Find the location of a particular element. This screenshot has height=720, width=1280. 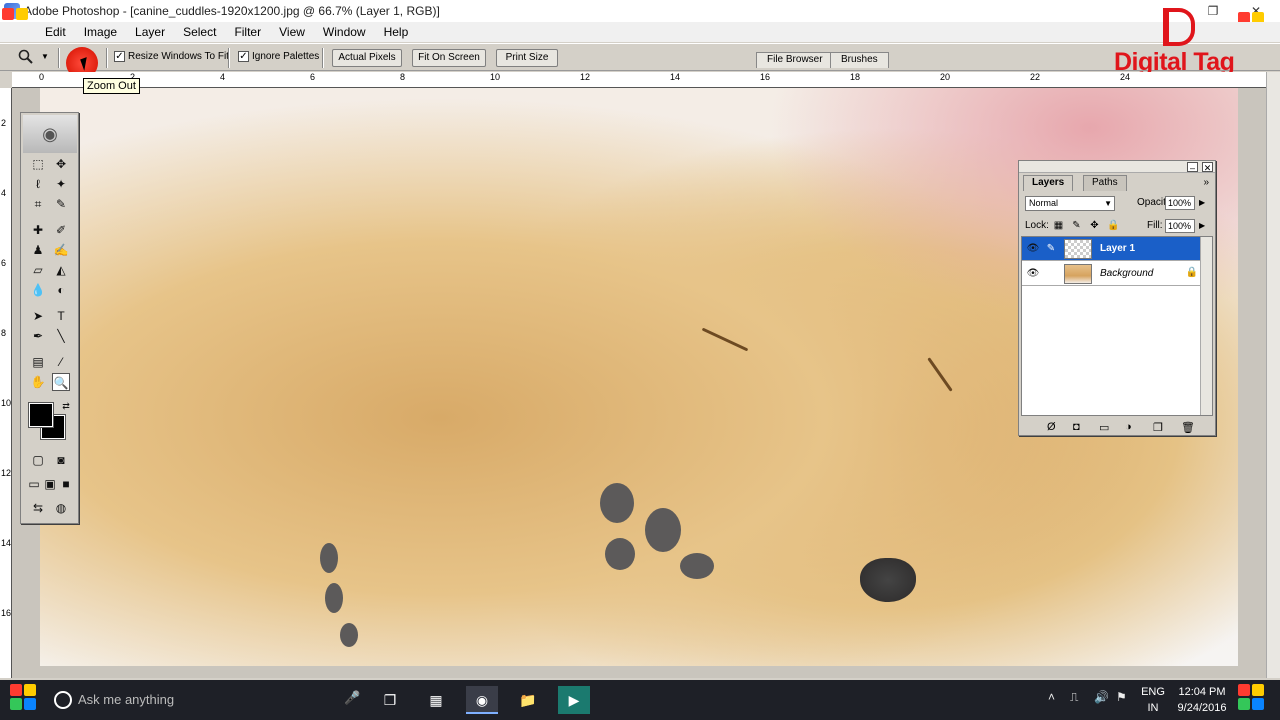

history-brush-icon: ✍ is located at coordinates (61, 250).